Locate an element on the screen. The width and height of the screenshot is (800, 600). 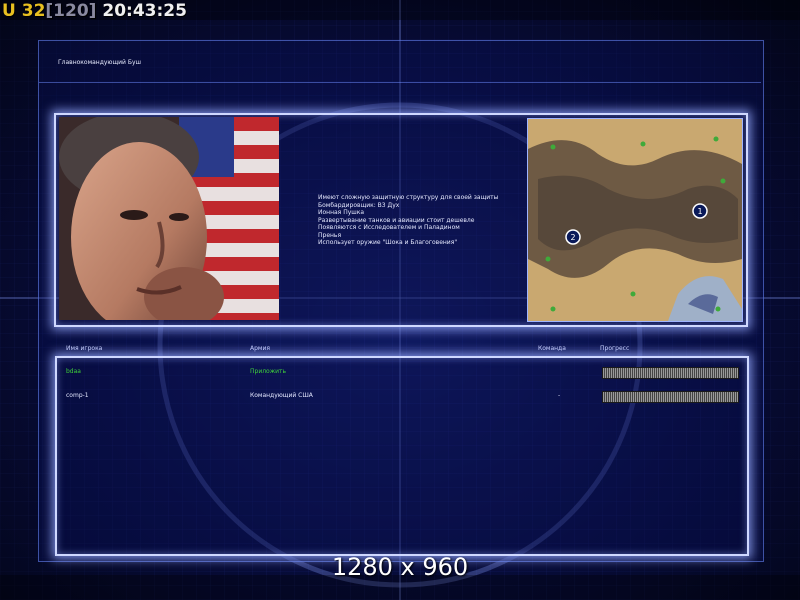
map-preview: 1 2 is located at coordinates (635, 220).